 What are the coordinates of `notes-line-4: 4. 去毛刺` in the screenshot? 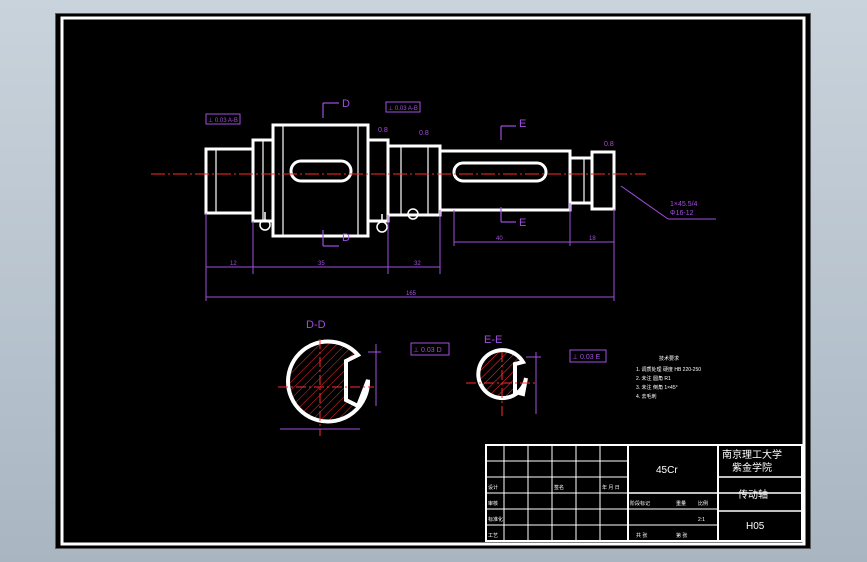 It's located at (646, 396).